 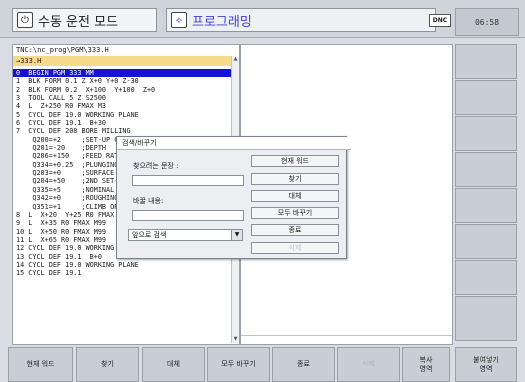 What do you see at coordinates (75, 131) in the screenshot?
I see `line-text: CYCL DEF 208 BORE MILLING` at bounding box center [75, 131].